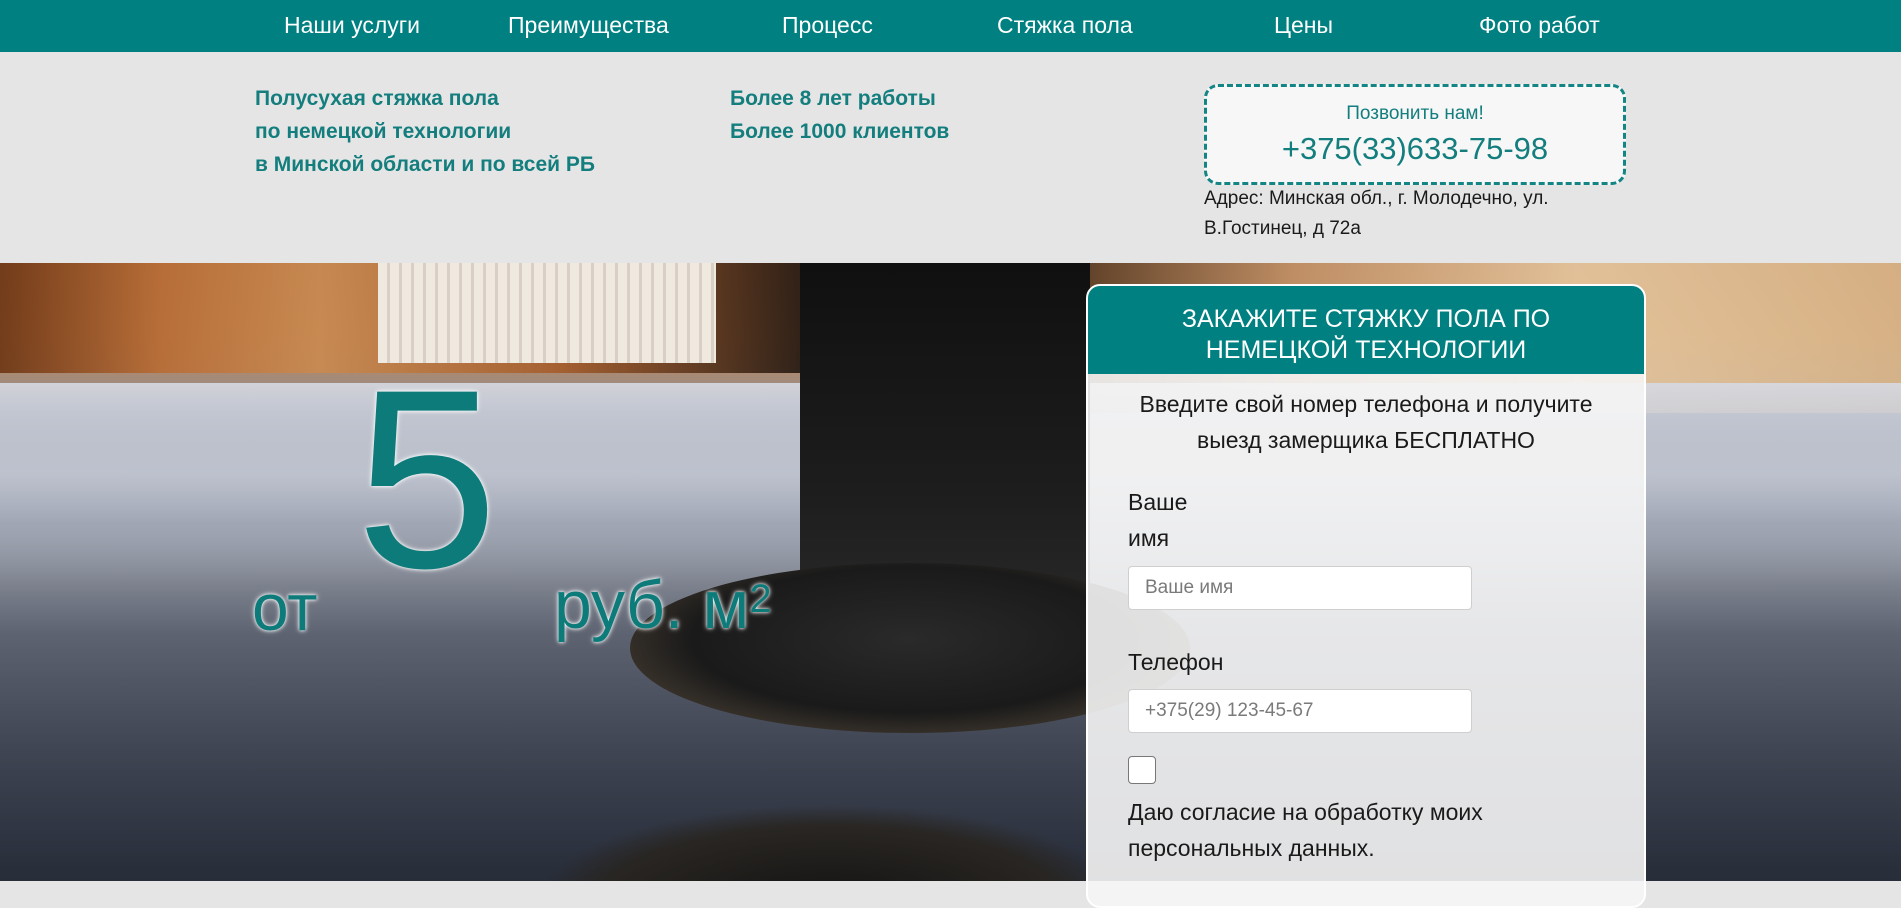 Image resolution: width=1901 pixels, height=908 pixels. I want to click on price-unit: руб. м2, so click(663, 605).